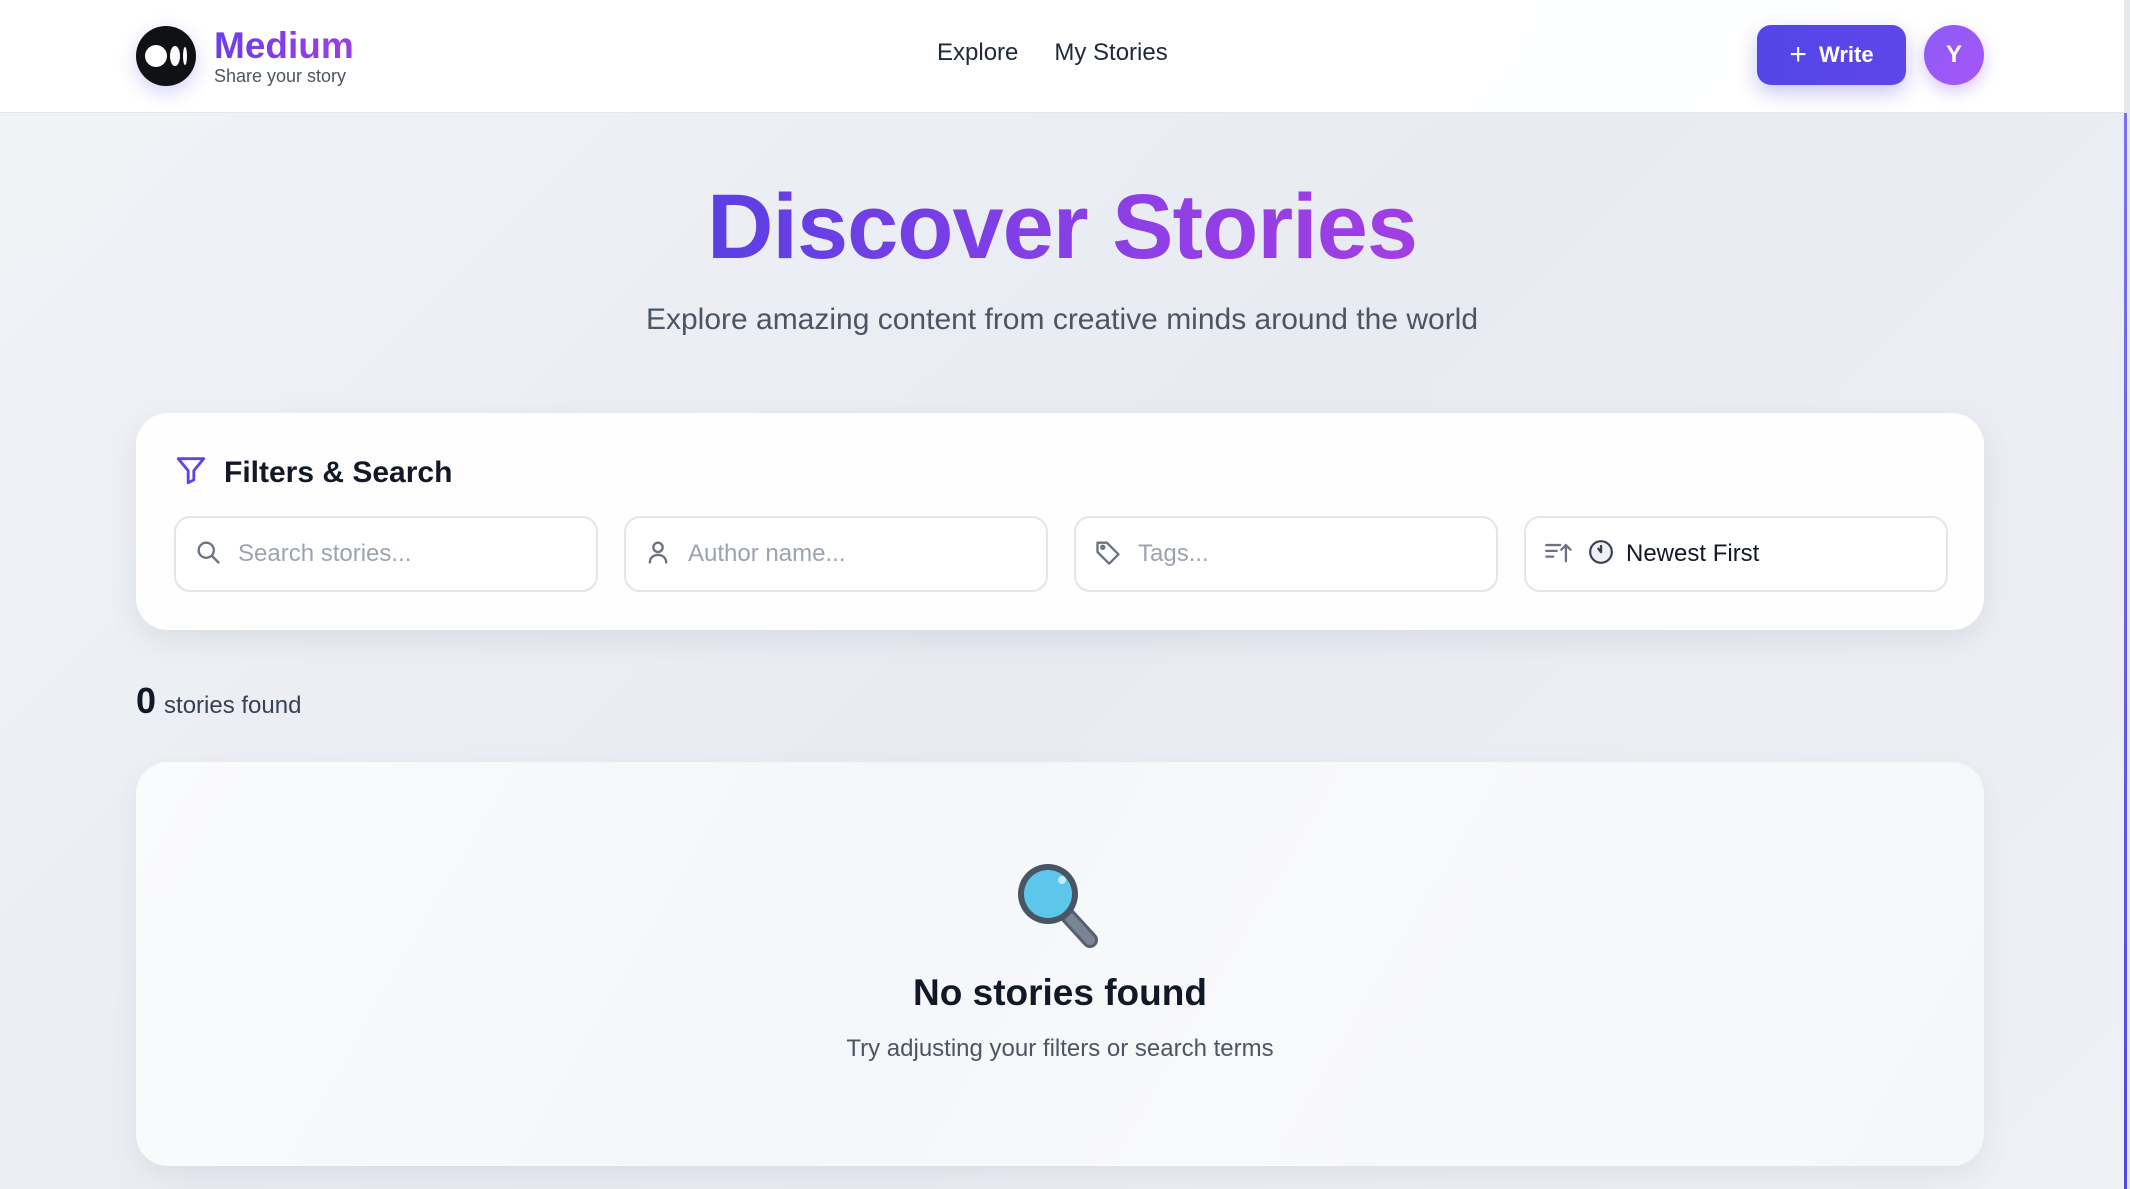 Image resolution: width=2130 pixels, height=1189 pixels. I want to click on author-input, so click(848, 554).